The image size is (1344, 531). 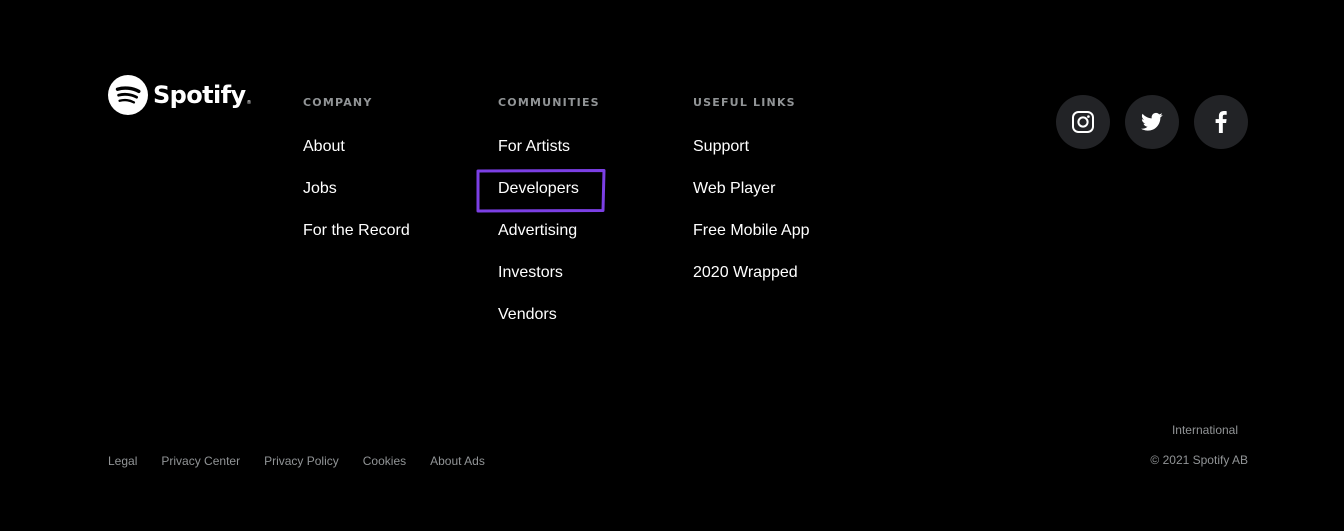 I want to click on communities-link-item: Advertising, so click(x=549, y=242).